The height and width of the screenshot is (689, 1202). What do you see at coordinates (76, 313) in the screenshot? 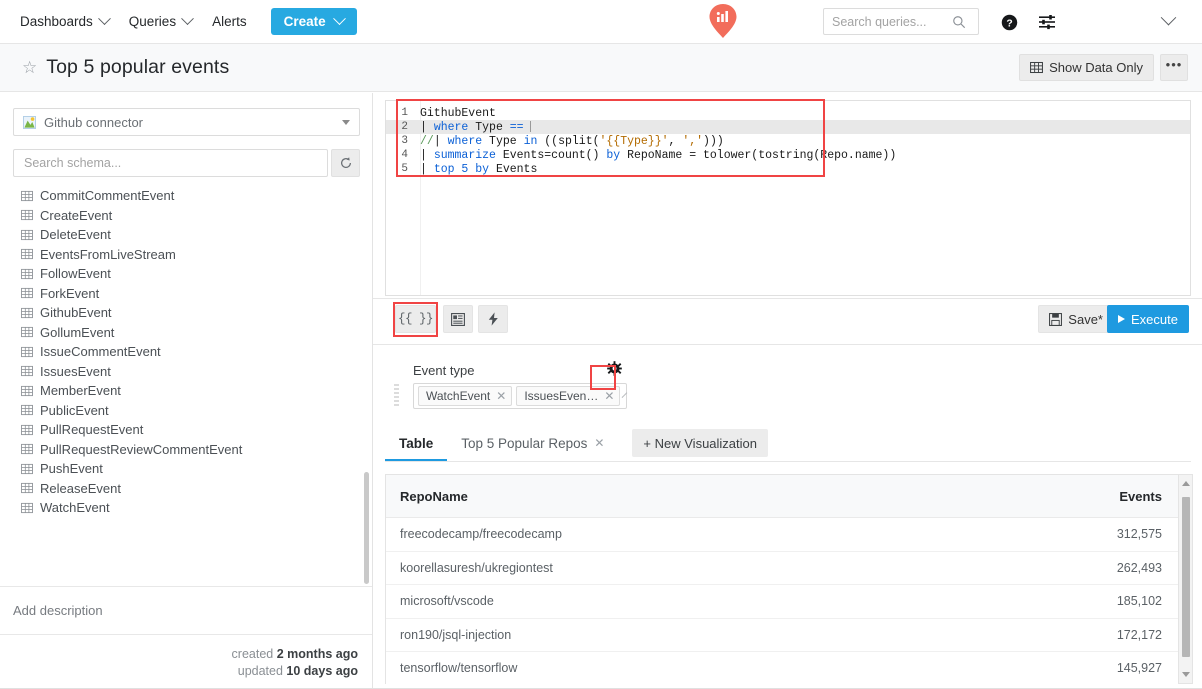
I see `schema-item-label: GithubEvent` at bounding box center [76, 313].